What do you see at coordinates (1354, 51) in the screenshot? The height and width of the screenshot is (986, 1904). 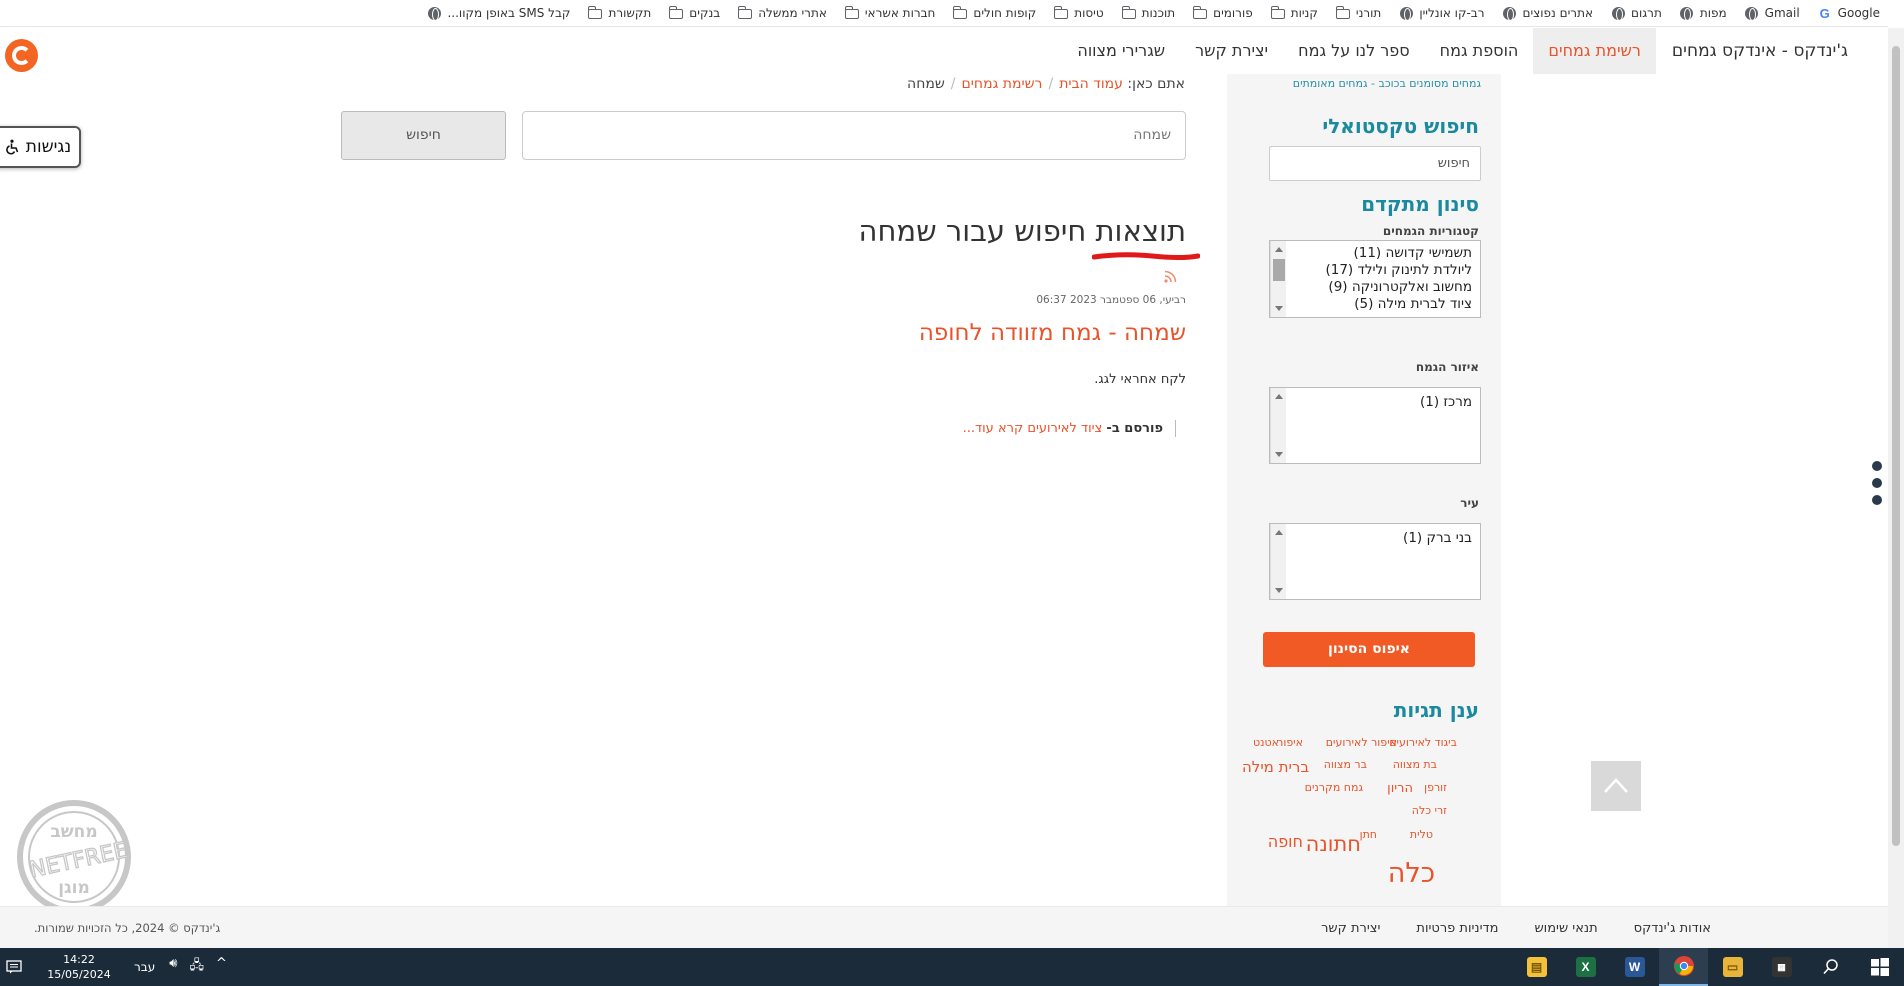 I see `nav-tell-us: ספר לנו על גמח` at bounding box center [1354, 51].